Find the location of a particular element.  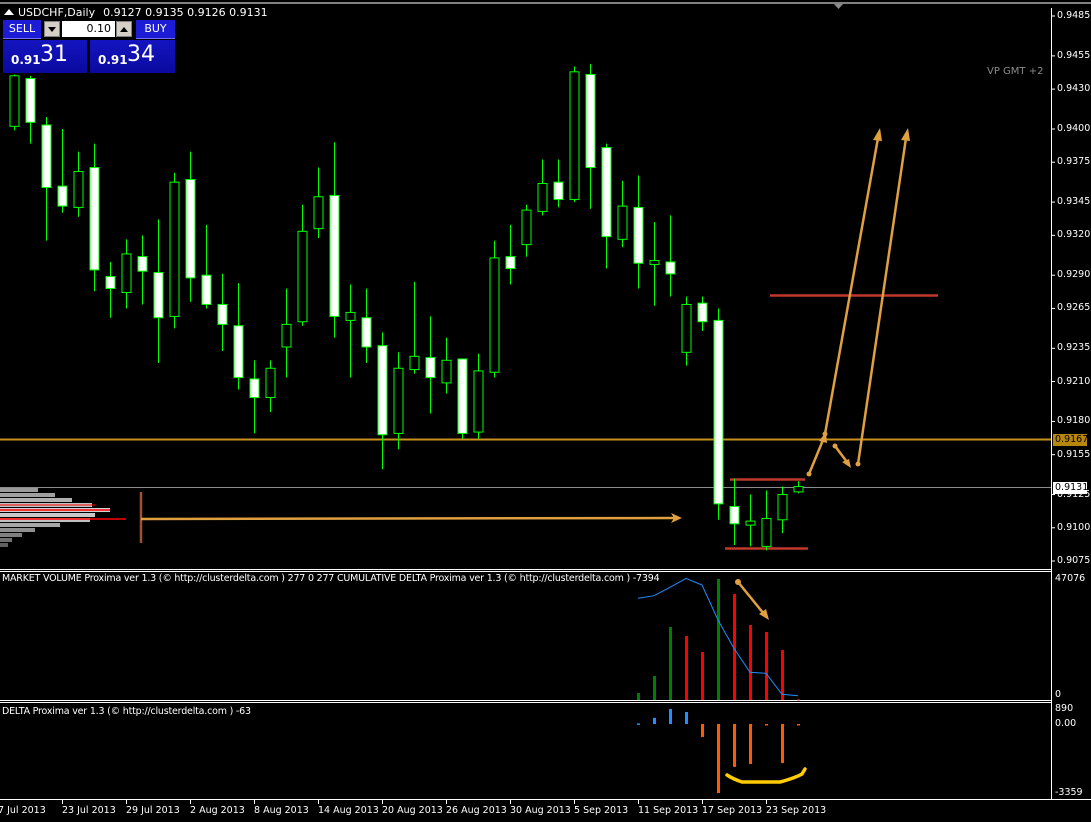

price-tick-label: 0.9430 is located at coordinates (1074, 89).